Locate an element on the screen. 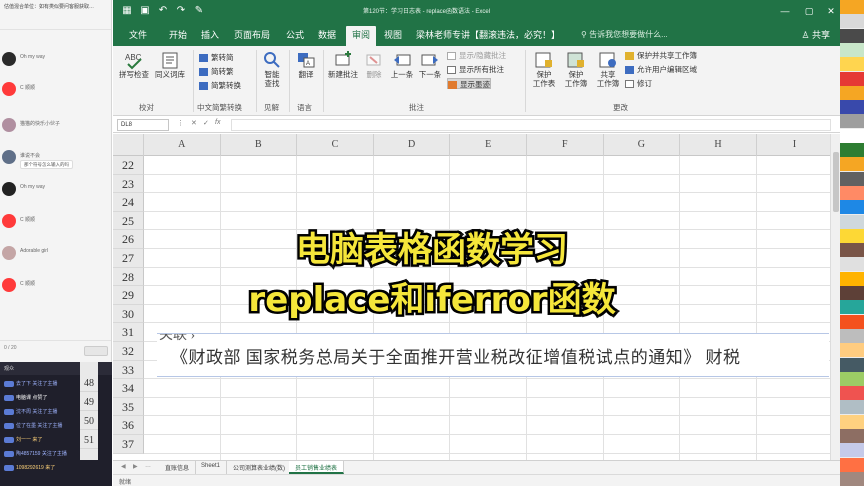 The image size is (864, 486). cancel-icon: ✕ is located at coordinates (194, 123).